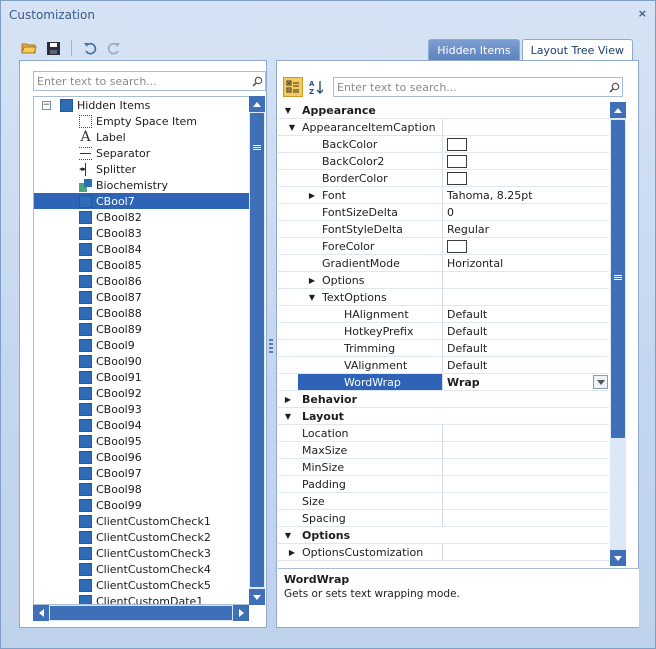  I want to click on tree-item: − Hidden Items, so click(141, 105).